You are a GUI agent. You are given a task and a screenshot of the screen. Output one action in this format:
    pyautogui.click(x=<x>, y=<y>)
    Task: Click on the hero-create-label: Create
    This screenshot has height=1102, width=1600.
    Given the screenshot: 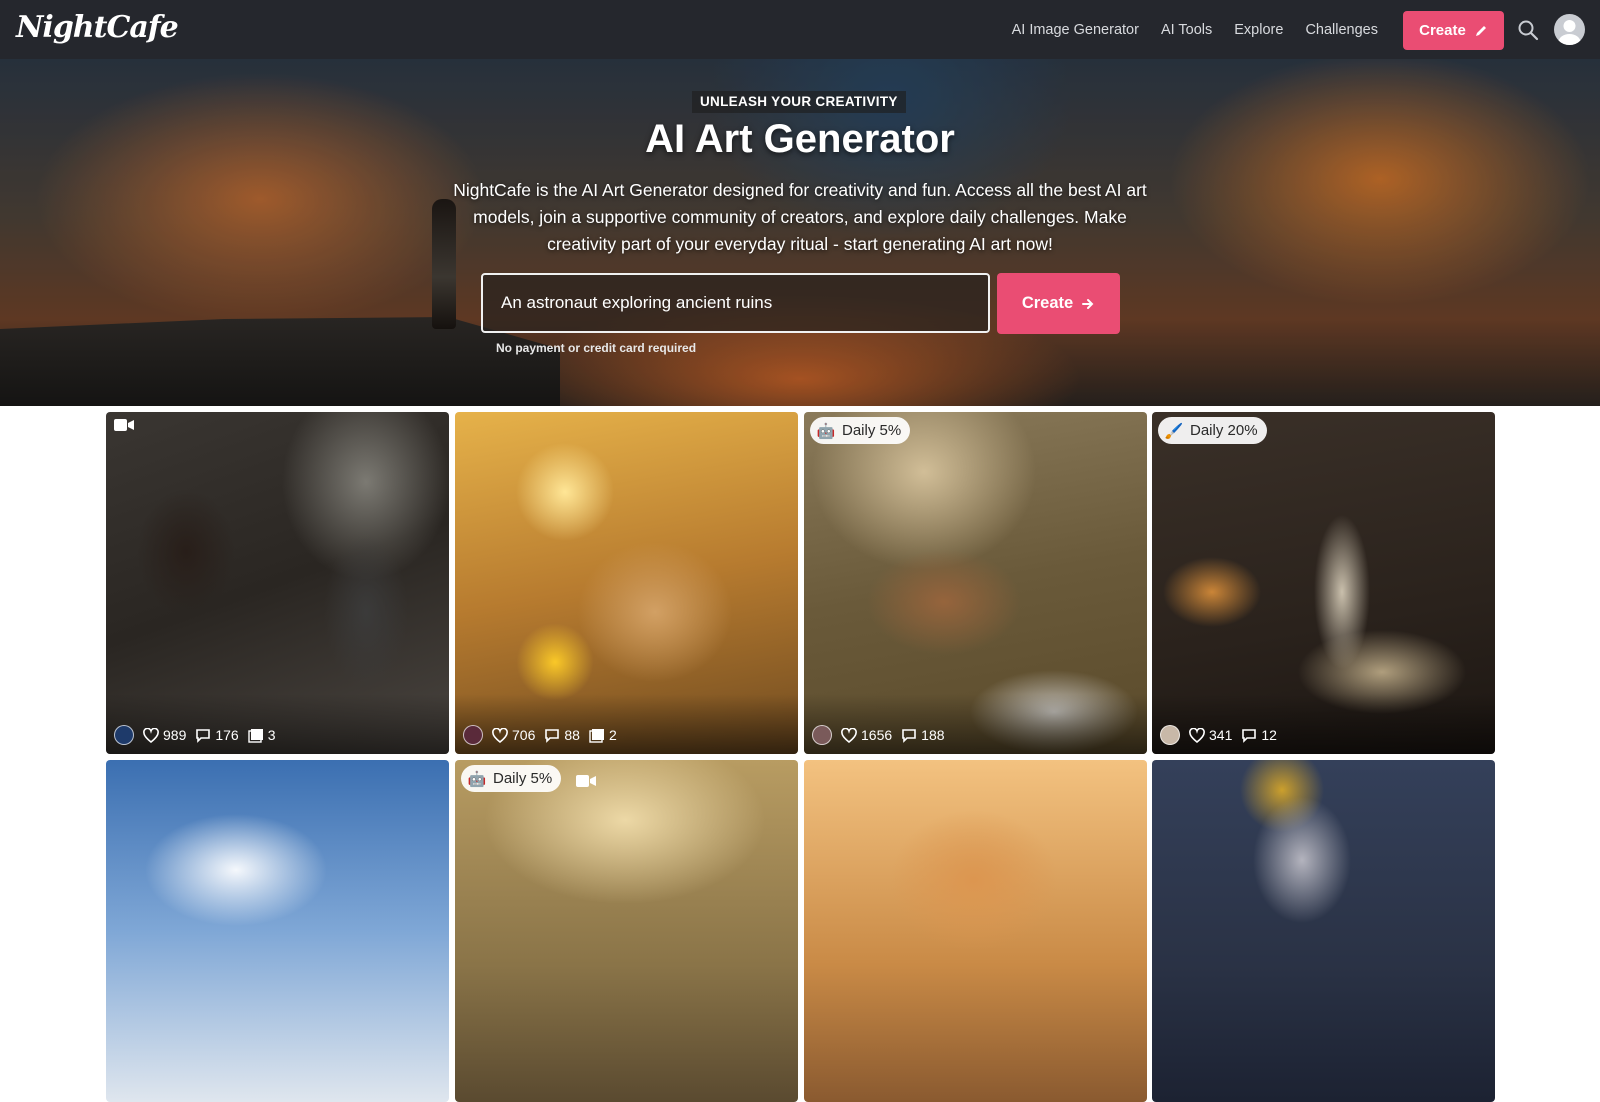 What is the action you would take?
    pyautogui.click(x=1047, y=303)
    